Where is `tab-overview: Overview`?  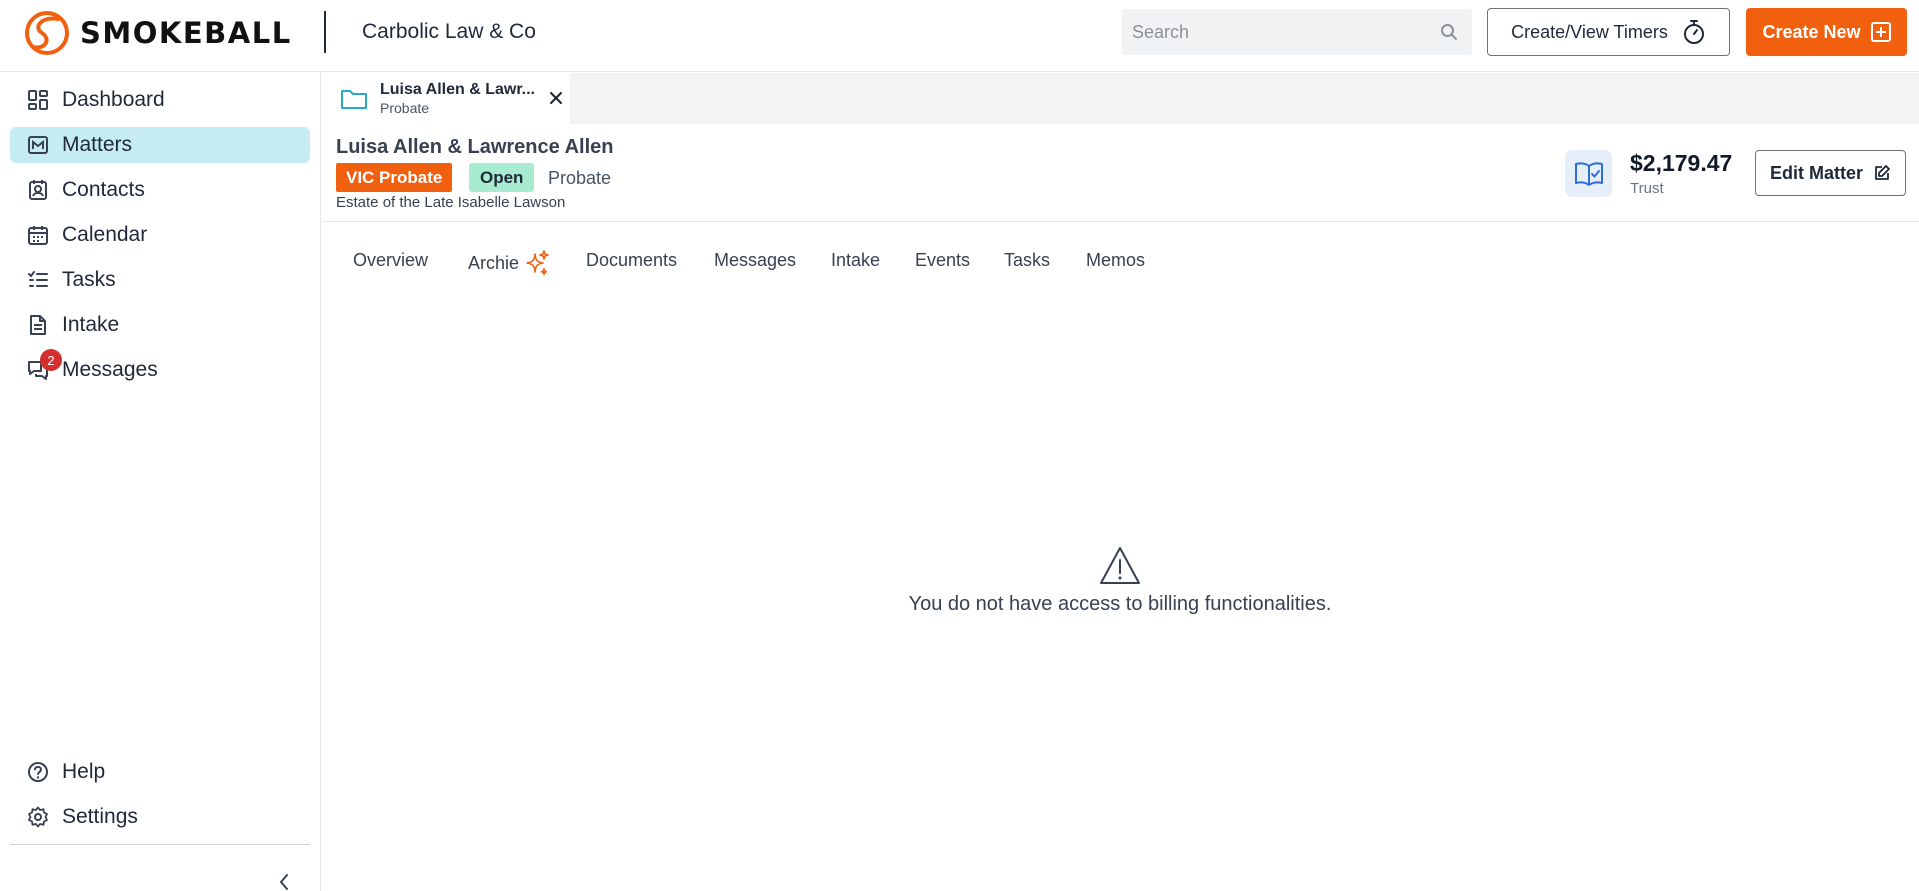
tab-overview: Overview is located at coordinates (390, 260).